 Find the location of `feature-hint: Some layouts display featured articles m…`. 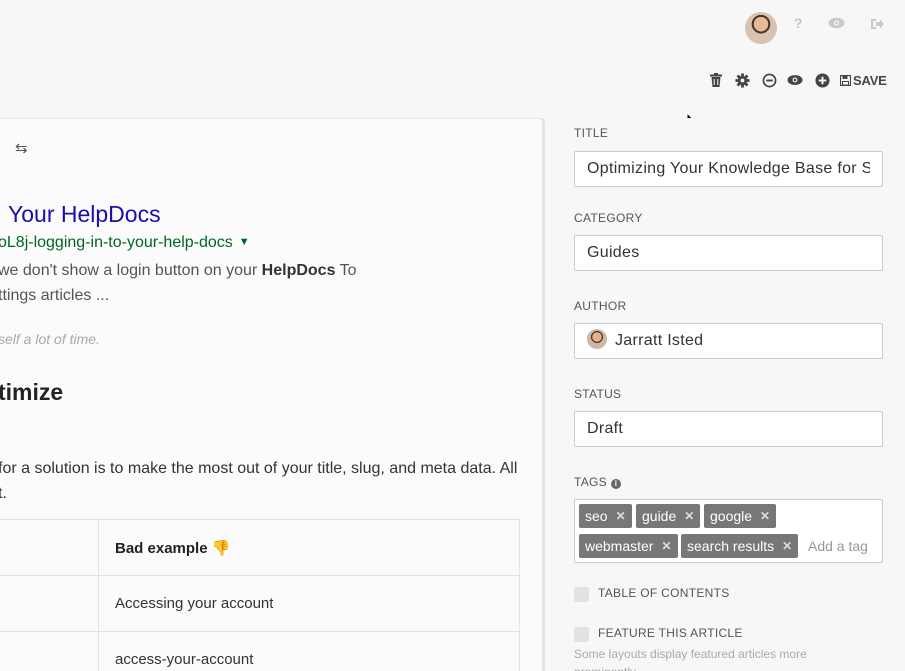

feature-hint: Some layouts display featured articles m… is located at coordinates (690, 659).